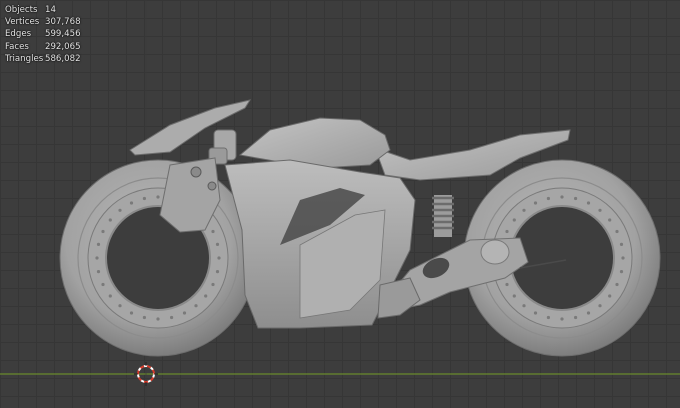  I want to click on stat-label: Edges, so click(18, 34).